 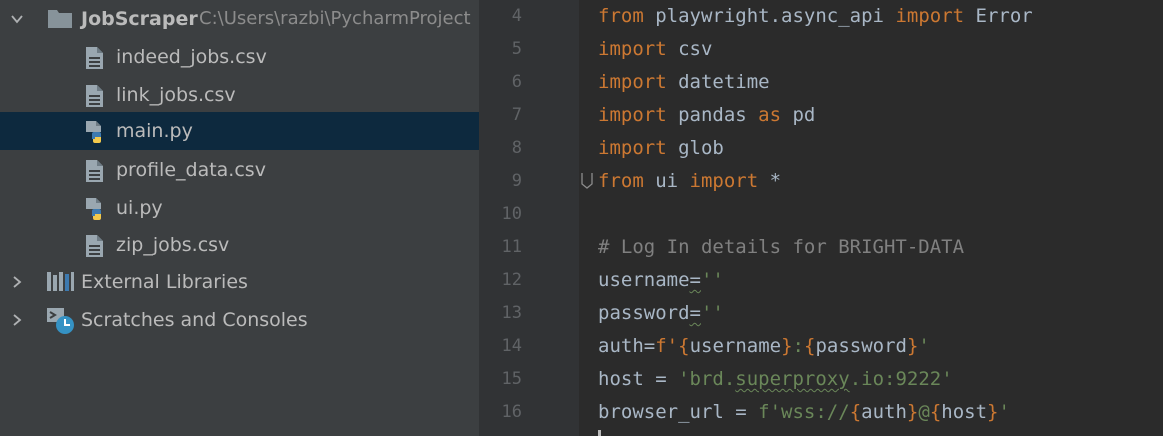 I want to click on code-line-9: from ui import *, so click(x=689, y=181).